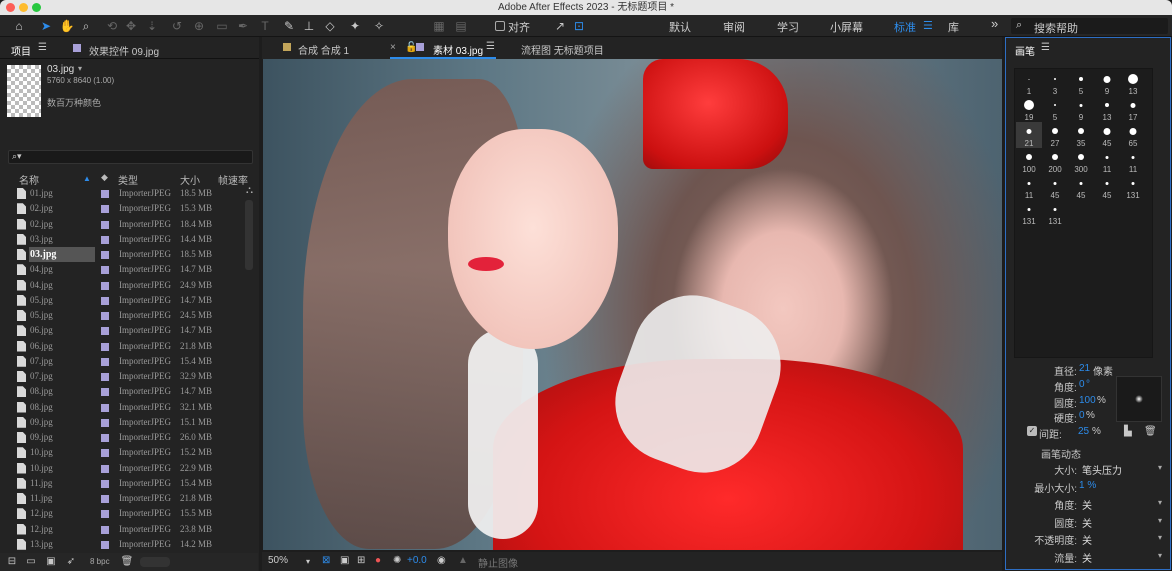 Image resolution: width=1172 pixels, height=571 pixels. Describe the element at coordinates (1081, 135) in the screenshot. I see `brush-tip: 35` at that location.